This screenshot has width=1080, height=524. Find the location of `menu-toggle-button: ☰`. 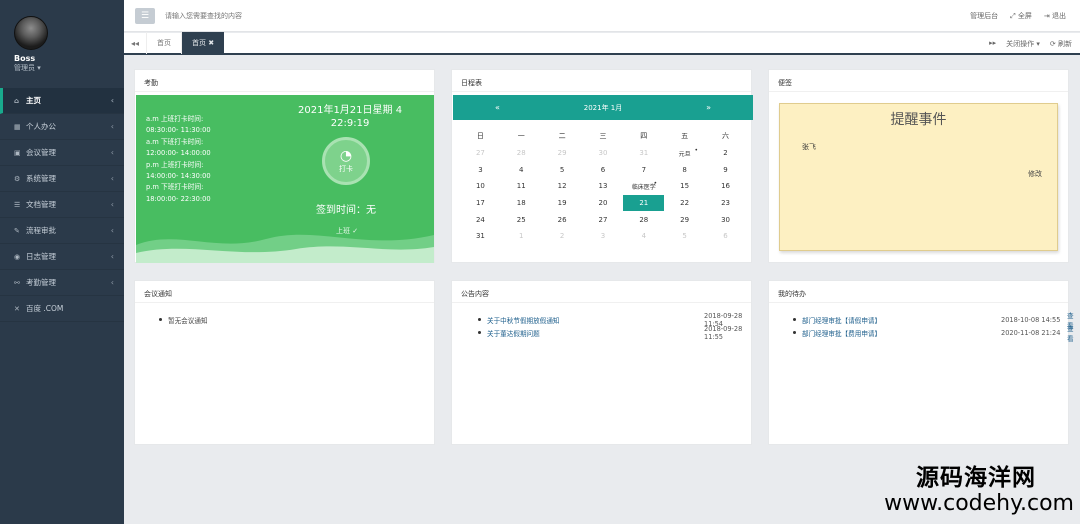

menu-toggle-button: ☰ is located at coordinates (145, 15).